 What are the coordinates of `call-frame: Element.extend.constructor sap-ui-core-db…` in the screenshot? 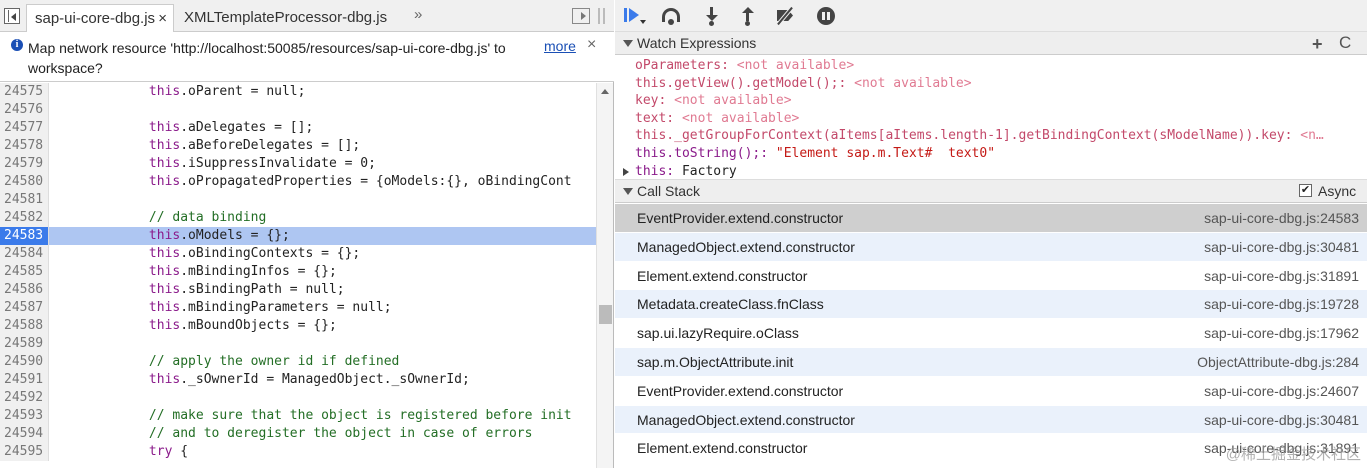 It's located at (991, 276).